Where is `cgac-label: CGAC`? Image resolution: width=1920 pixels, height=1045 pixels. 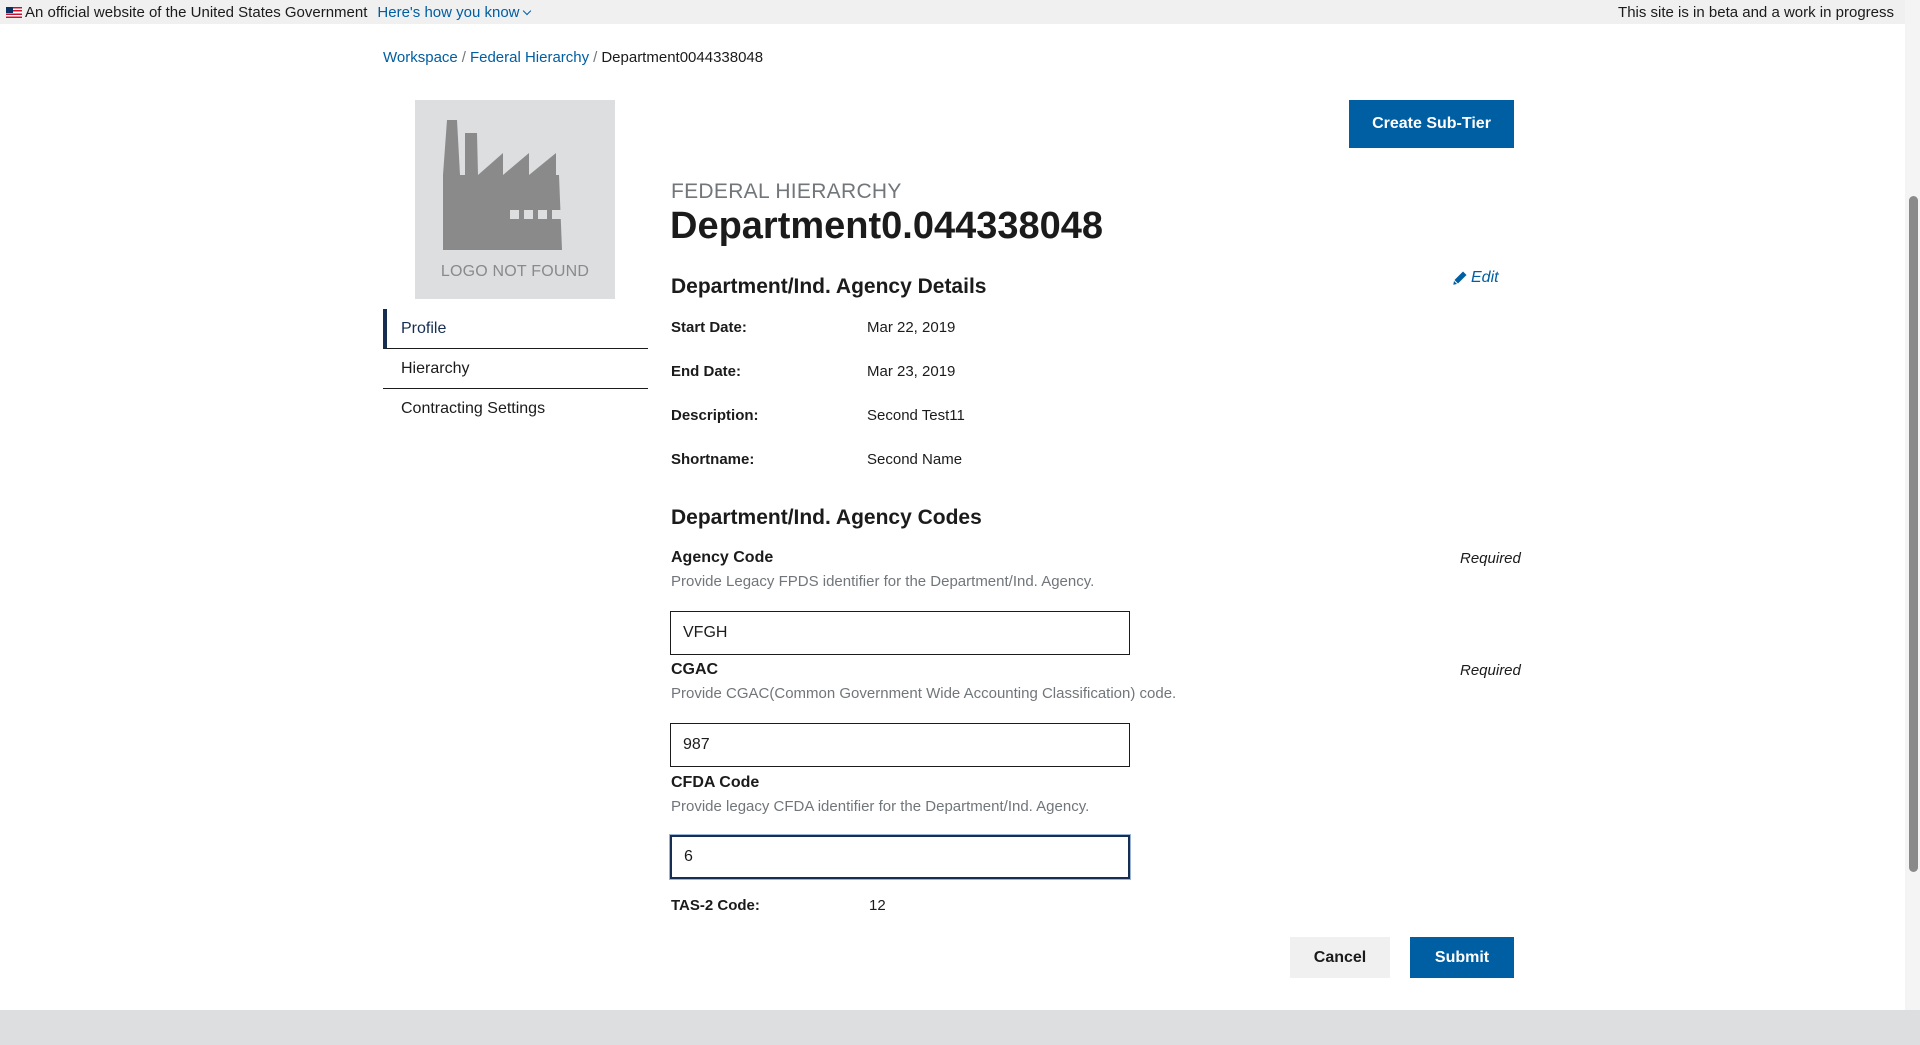 cgac-label: CGAC is located at coordinates (695, 669).